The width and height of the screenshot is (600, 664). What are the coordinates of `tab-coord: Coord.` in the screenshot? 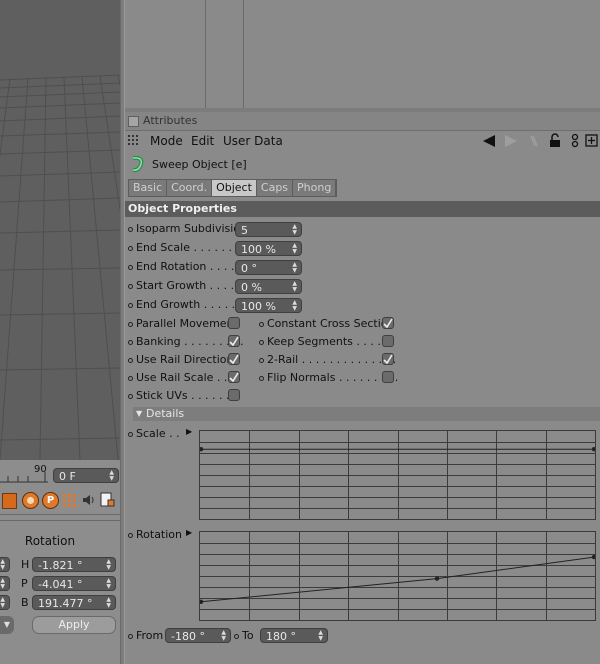 It's located at (190, 188).